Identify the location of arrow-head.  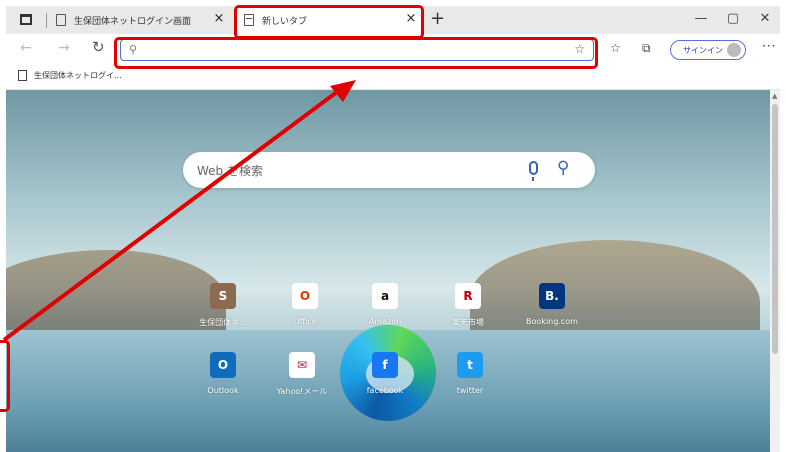
(343, 91).